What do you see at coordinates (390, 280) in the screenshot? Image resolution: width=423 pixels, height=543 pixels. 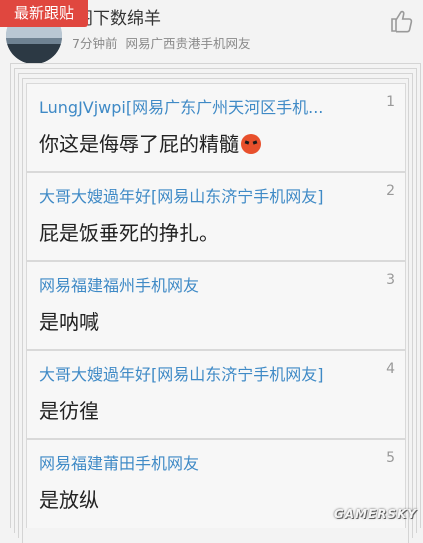 I see `floor-number: 3` at bounding box center [390, 280].